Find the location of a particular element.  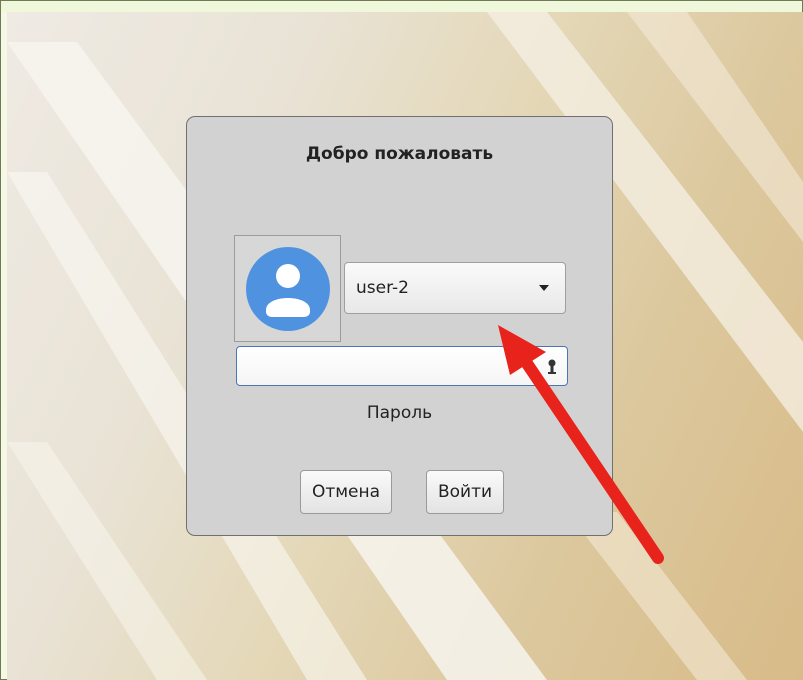

password-input is located at coordinates (390, 367).